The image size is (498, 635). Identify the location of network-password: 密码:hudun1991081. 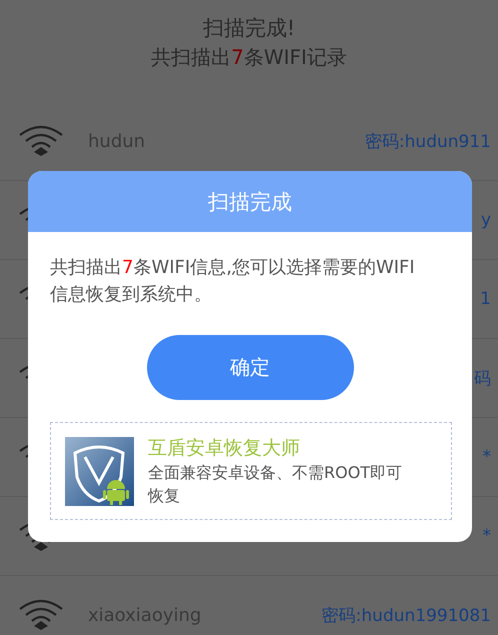
(406, 615).